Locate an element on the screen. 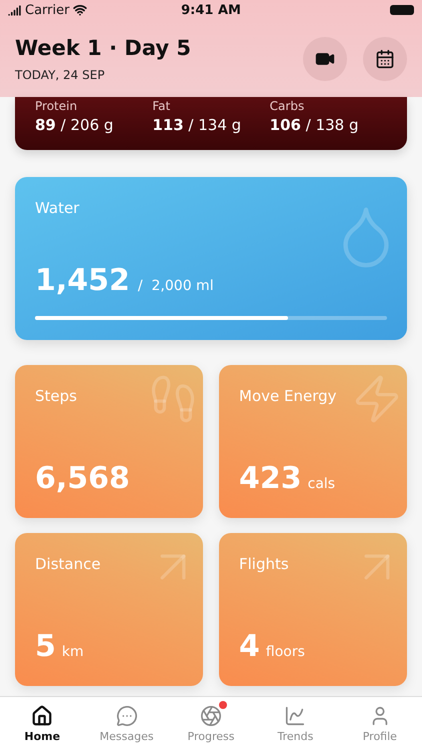 Image resolution: width=422 pixels, height=750 pixels. metric-value: 4 is located at coordinates (249, 646).